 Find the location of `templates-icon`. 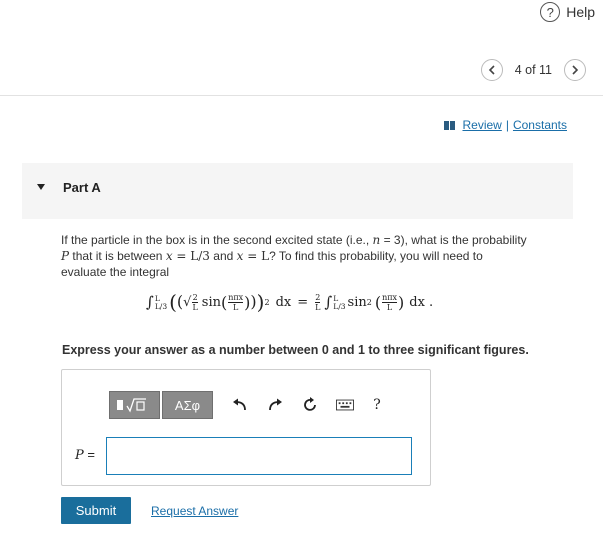

templates-icon is located at coordinates (131, 405).